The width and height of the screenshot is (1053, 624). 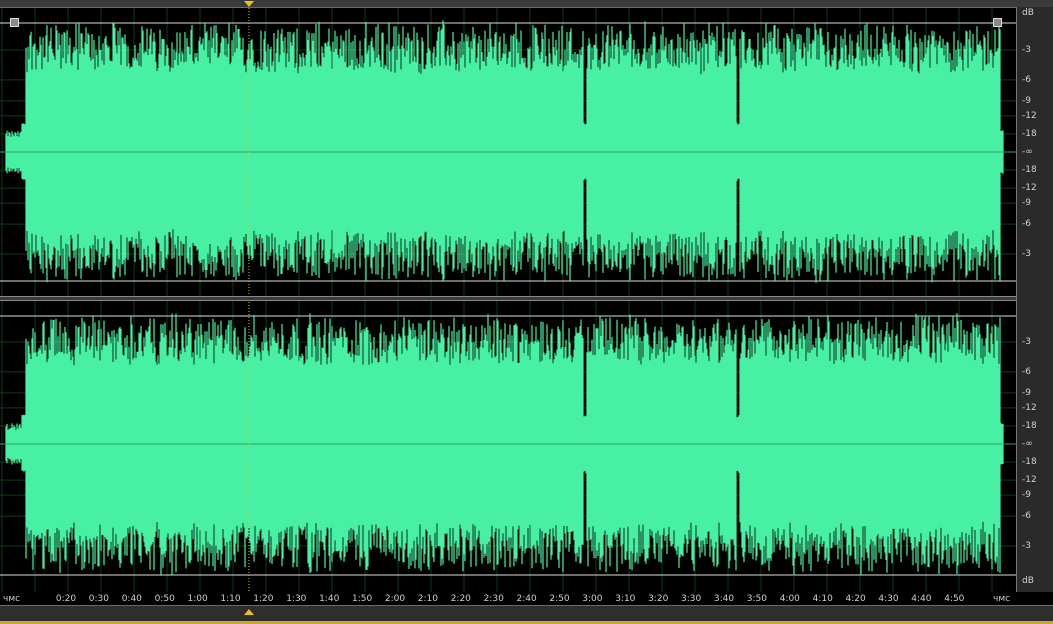 I want to click on channel-separator, so click(x=508, y=298).